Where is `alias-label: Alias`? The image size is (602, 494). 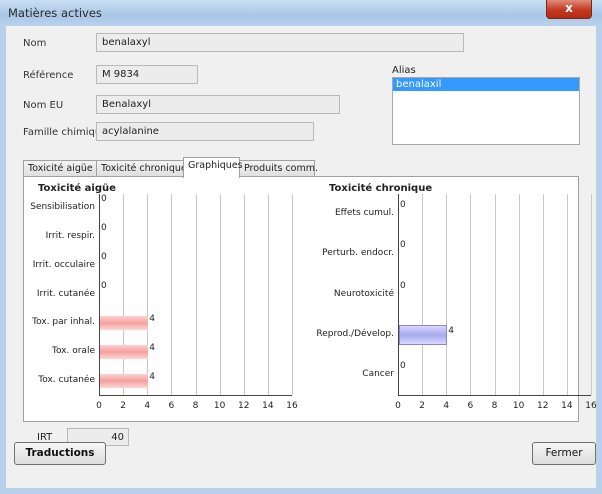 alias-label: Alias is located at coordinates (404, 70).